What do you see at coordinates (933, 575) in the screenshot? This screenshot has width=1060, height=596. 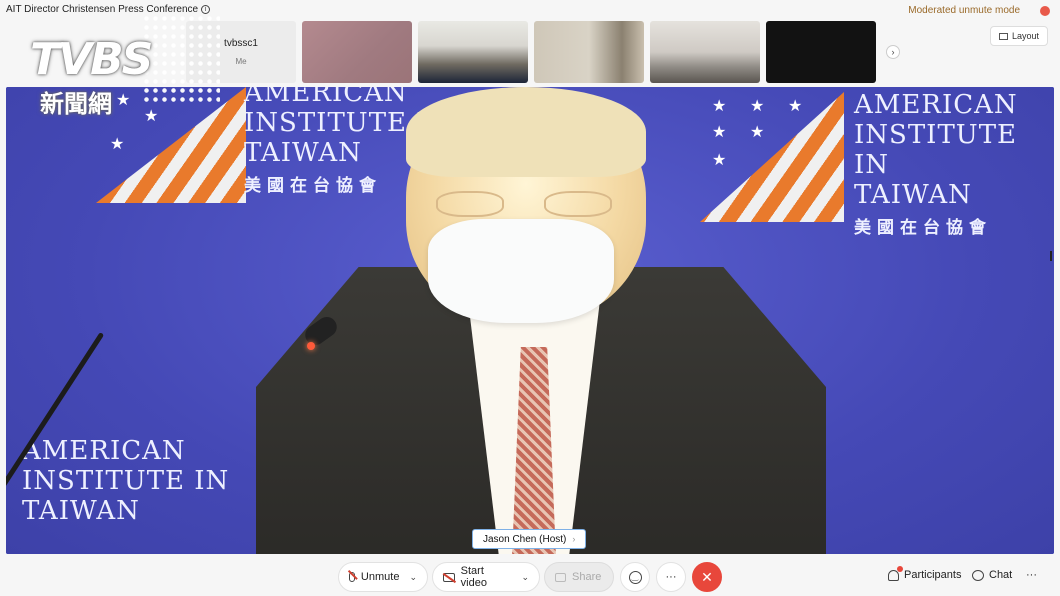 I see `participants-label: Participants` at bounding box center [933, 575].